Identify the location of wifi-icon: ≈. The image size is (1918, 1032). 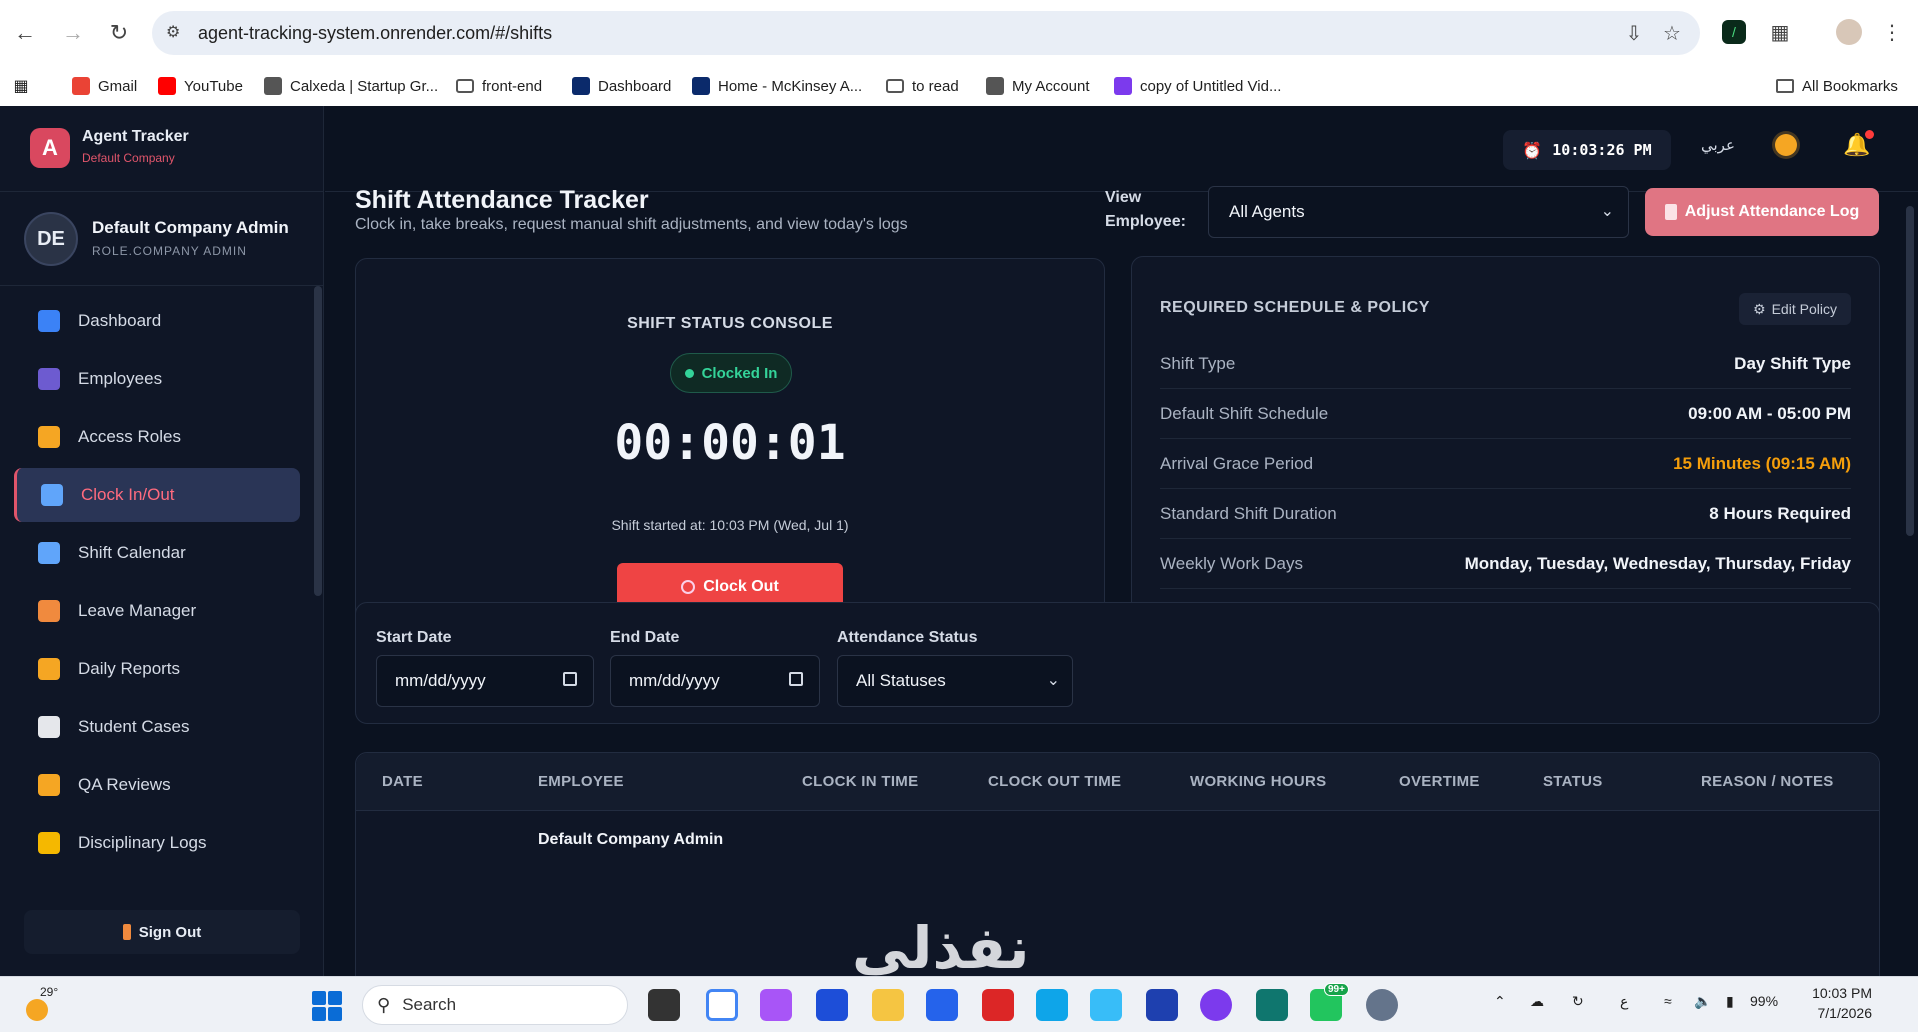
(1668, 1001).